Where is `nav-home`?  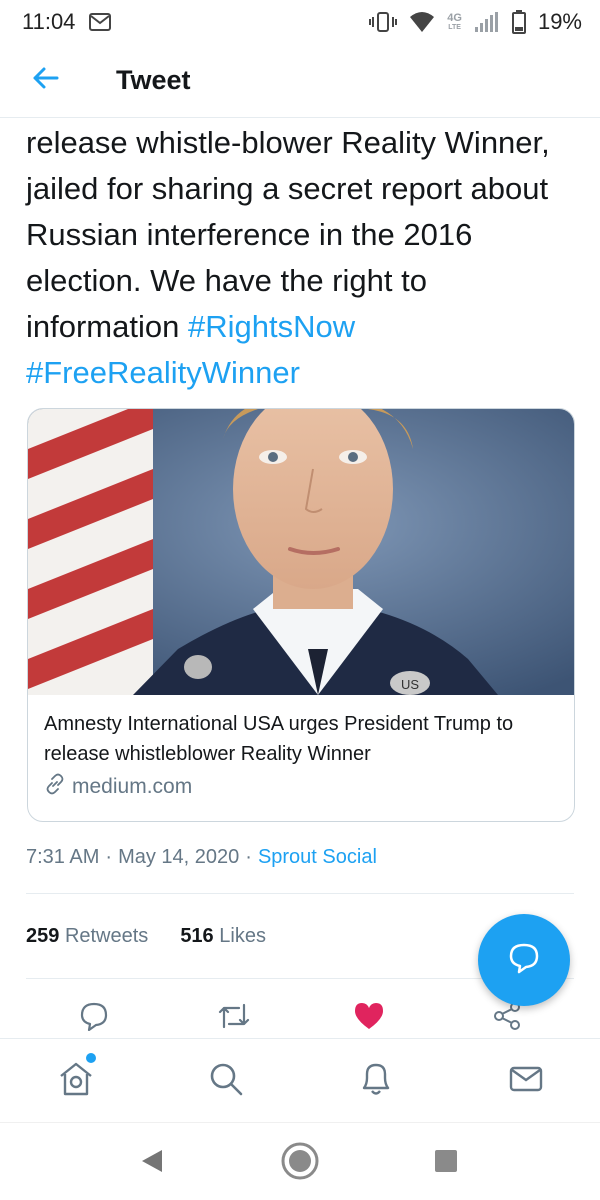
nav-home is located at coordinates (76, 1081).